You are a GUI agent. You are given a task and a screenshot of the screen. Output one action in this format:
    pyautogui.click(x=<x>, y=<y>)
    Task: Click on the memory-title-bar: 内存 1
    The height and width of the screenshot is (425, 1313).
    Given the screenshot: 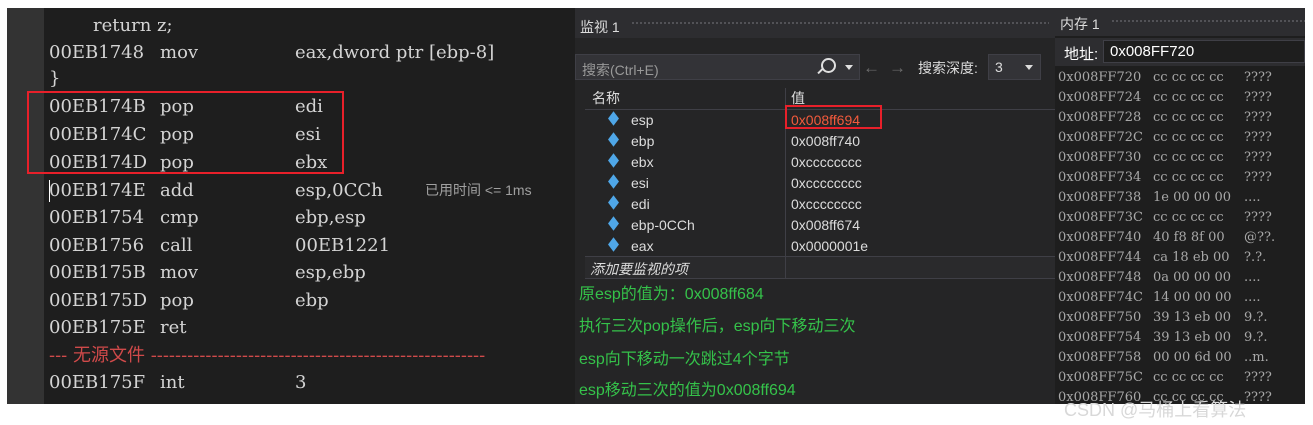 What is the action you would take?
    pyautogui.click(x=1180, y=22)
    